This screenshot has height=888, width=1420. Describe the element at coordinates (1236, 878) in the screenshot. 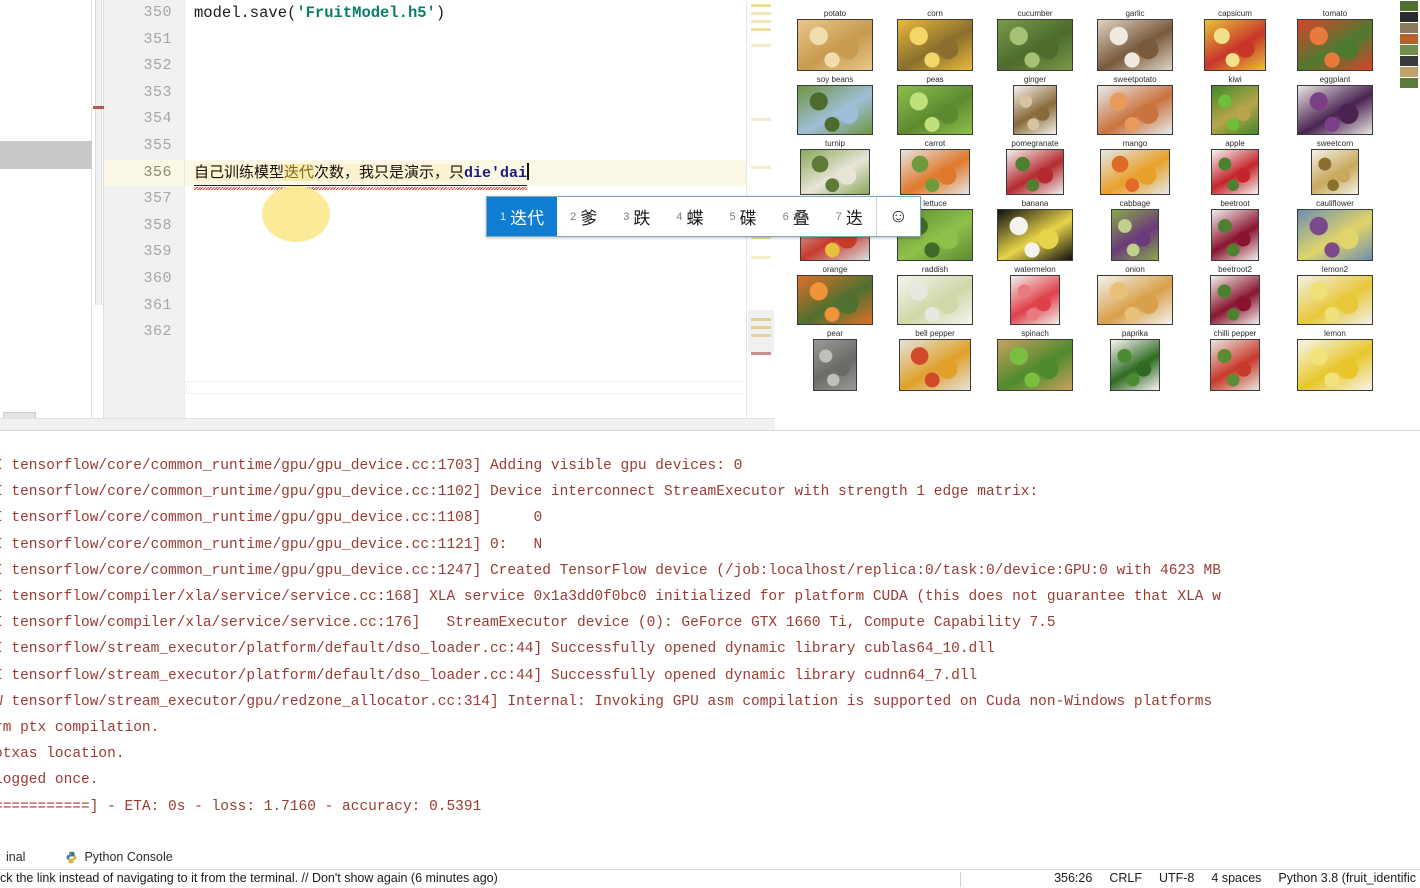

I see `status-indent: 4 spaces` at that location.